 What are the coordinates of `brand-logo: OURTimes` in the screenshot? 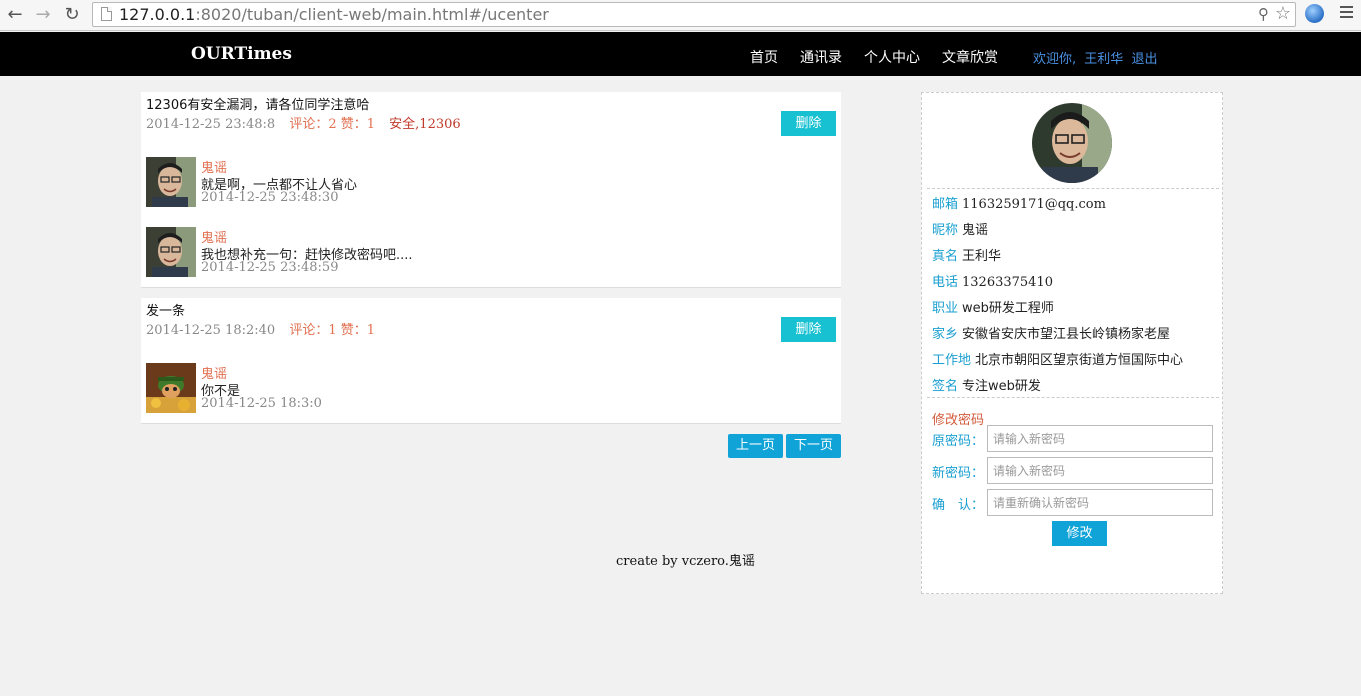 It's located at (241, 54).